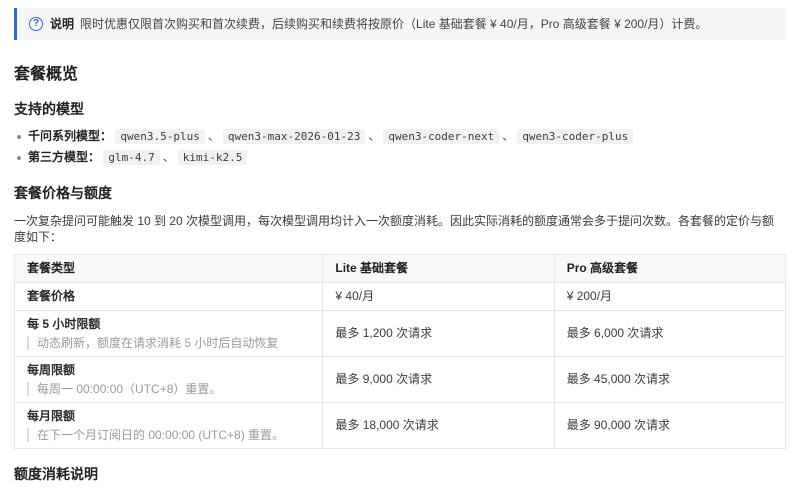  Describe the element at coordinates (168, 389) in the screenshot. I see `row-note: 每周一 00:00:00（UTC+8）重置。` at that location.